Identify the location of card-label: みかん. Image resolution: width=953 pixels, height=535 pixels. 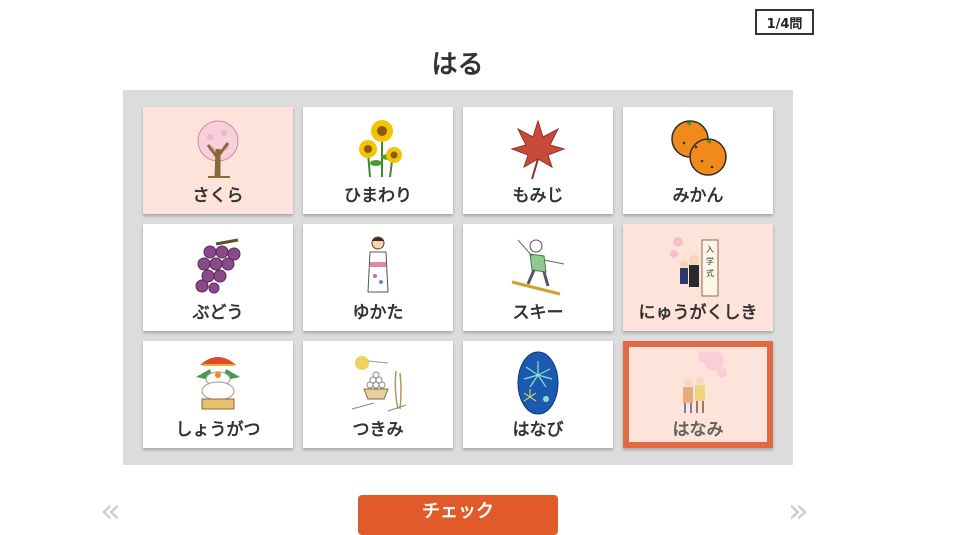
(698, 196).